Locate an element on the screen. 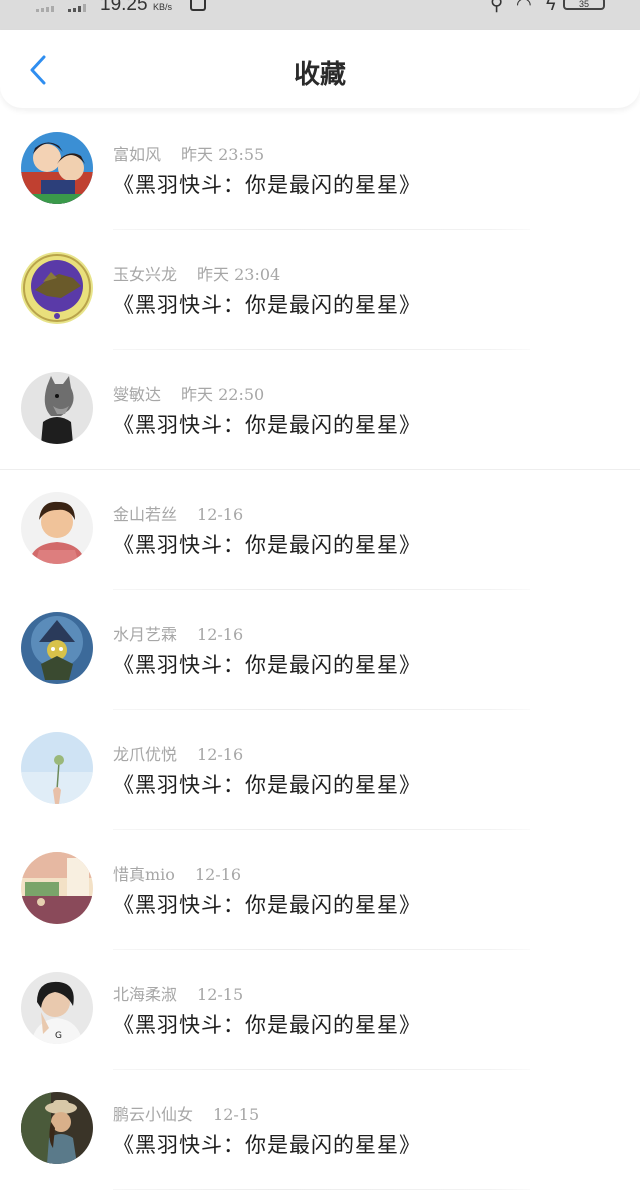  network-speed-unit: KB/s is located at coordinates (163, 7).